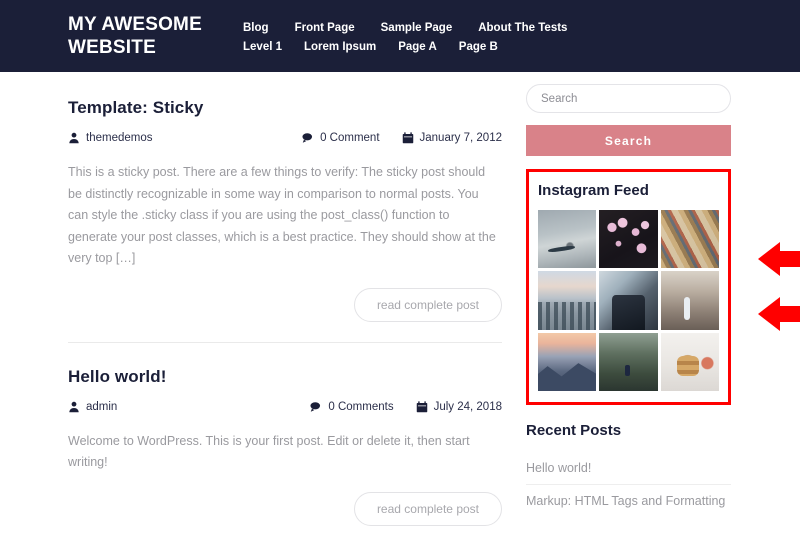  I want to click on nav-row-secondary: Level 1 Lorem Ipsum Page A Page B, so click(418, 47).